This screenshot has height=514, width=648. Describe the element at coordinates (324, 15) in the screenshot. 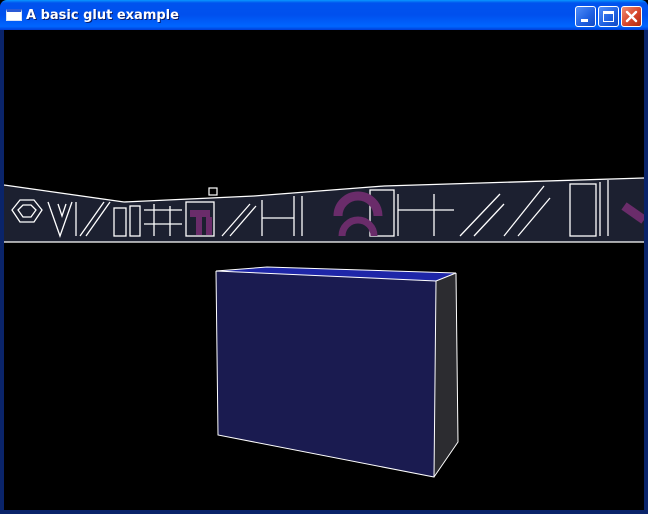

I see `title-bar: A basic glut example` at that location.